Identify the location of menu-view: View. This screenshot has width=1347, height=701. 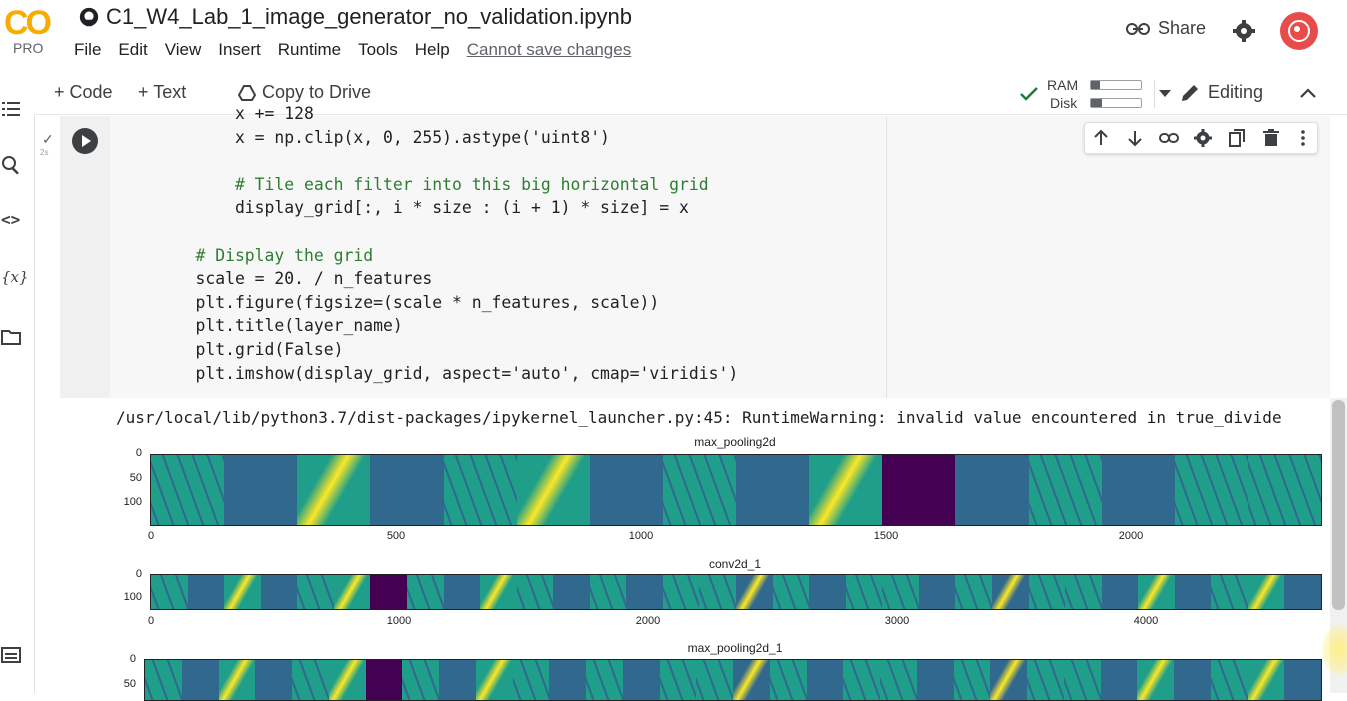
(187, 50).